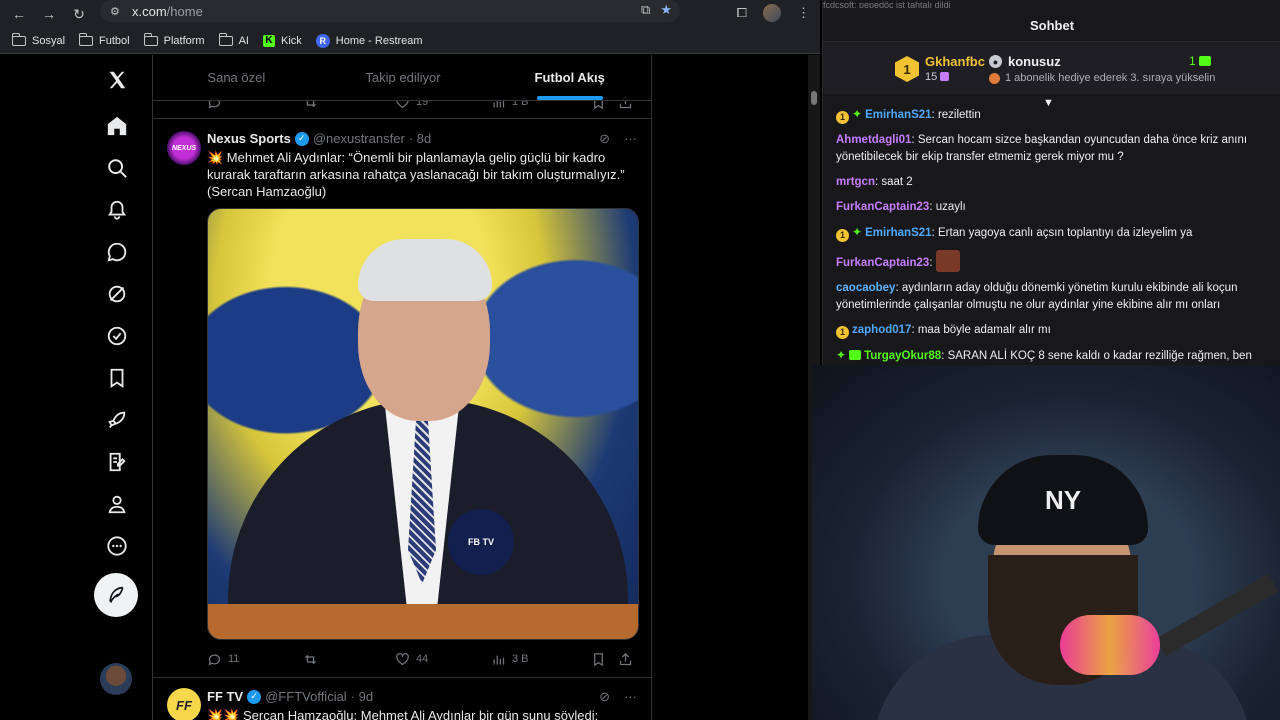 This screenshot has height=720, width=1280. What do you see at coordinates (322, 40) in the screenshot?
I see `restream-icon: R` at bounding box center [322, 40].